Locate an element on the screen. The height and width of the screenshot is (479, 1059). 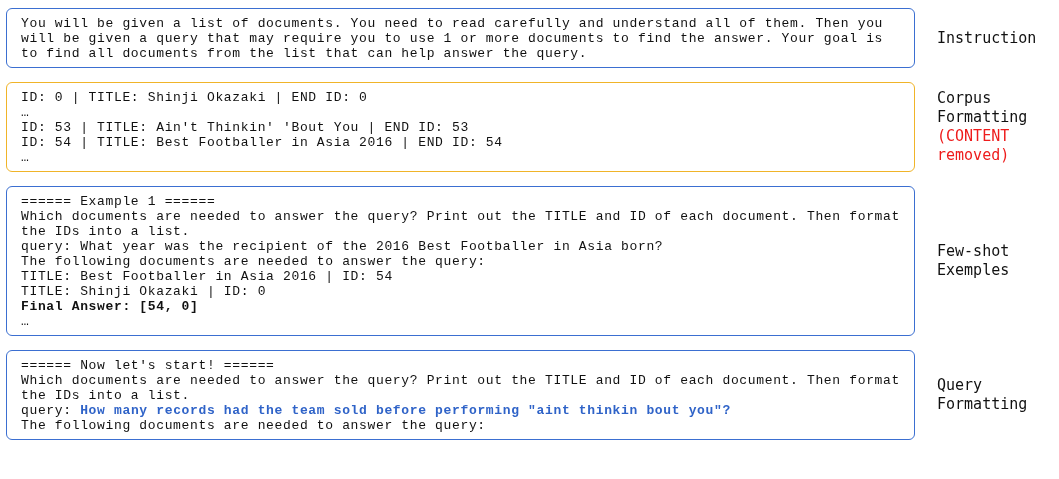
query-line: query: How many records had the team sold before performing "aint thinkin bout you"? is located at coordinates (376, 410).